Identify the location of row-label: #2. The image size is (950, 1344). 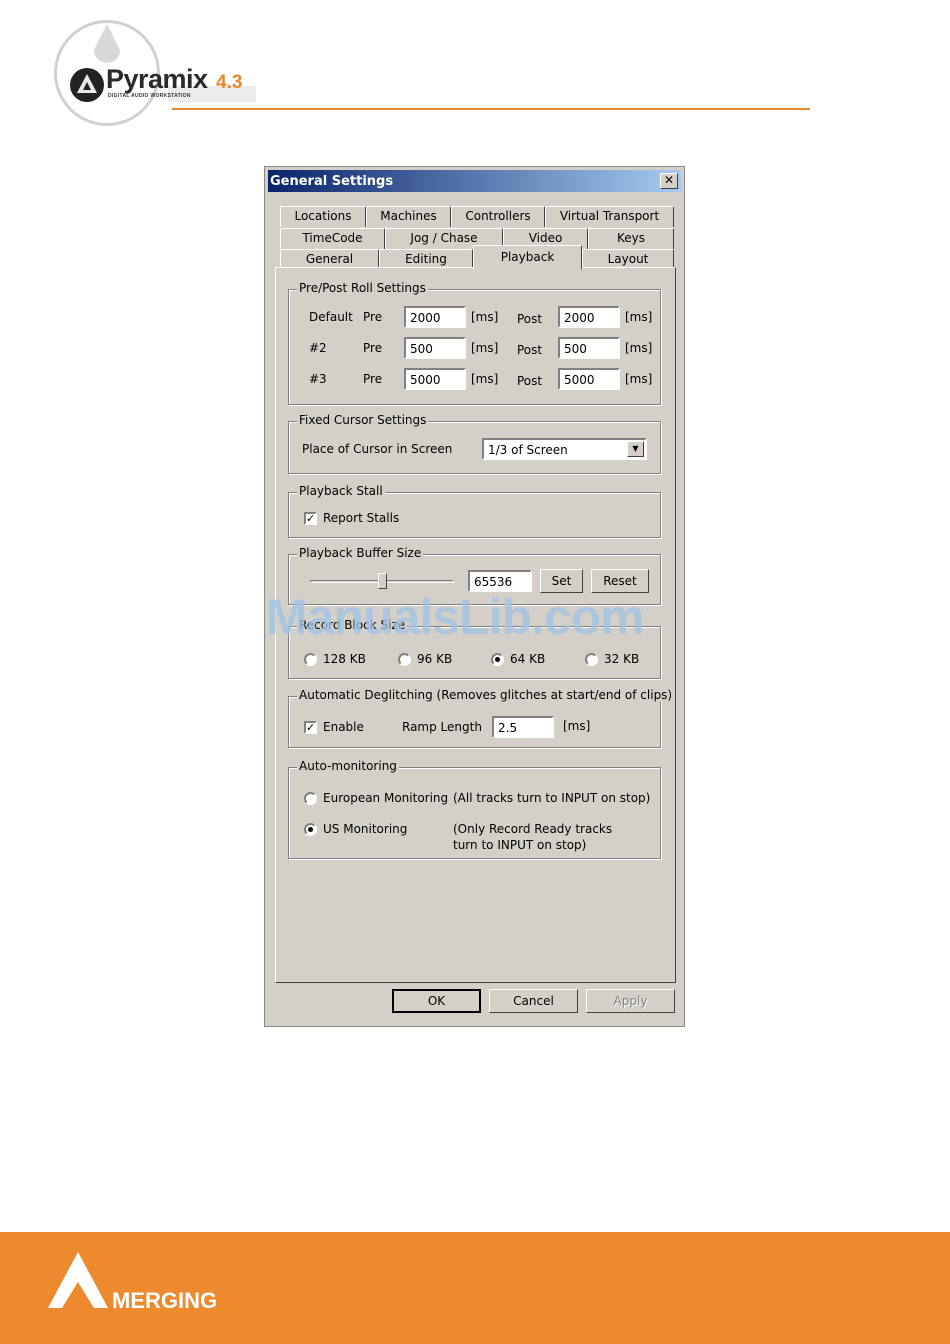
(318, 348).